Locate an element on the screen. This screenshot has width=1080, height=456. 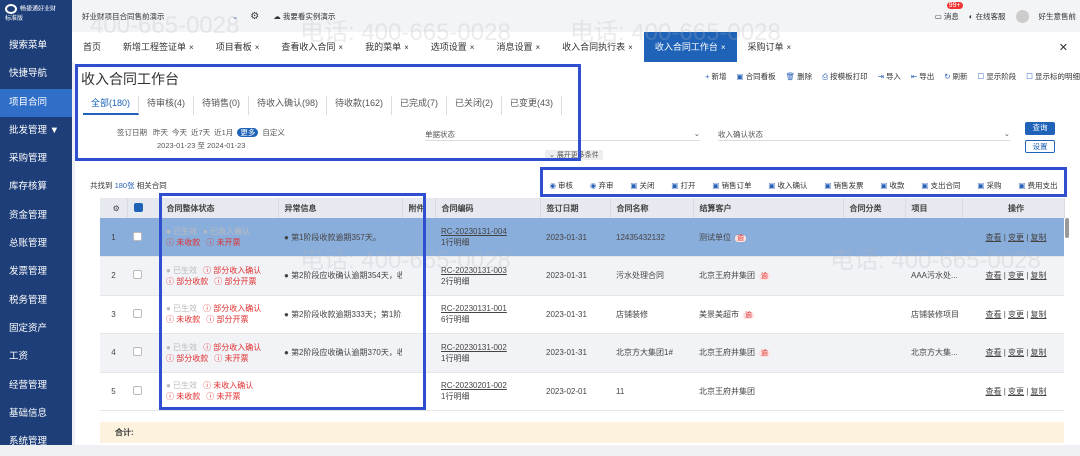
action-button: ▣ 费用支出 is located at coordinates (1037, 185).